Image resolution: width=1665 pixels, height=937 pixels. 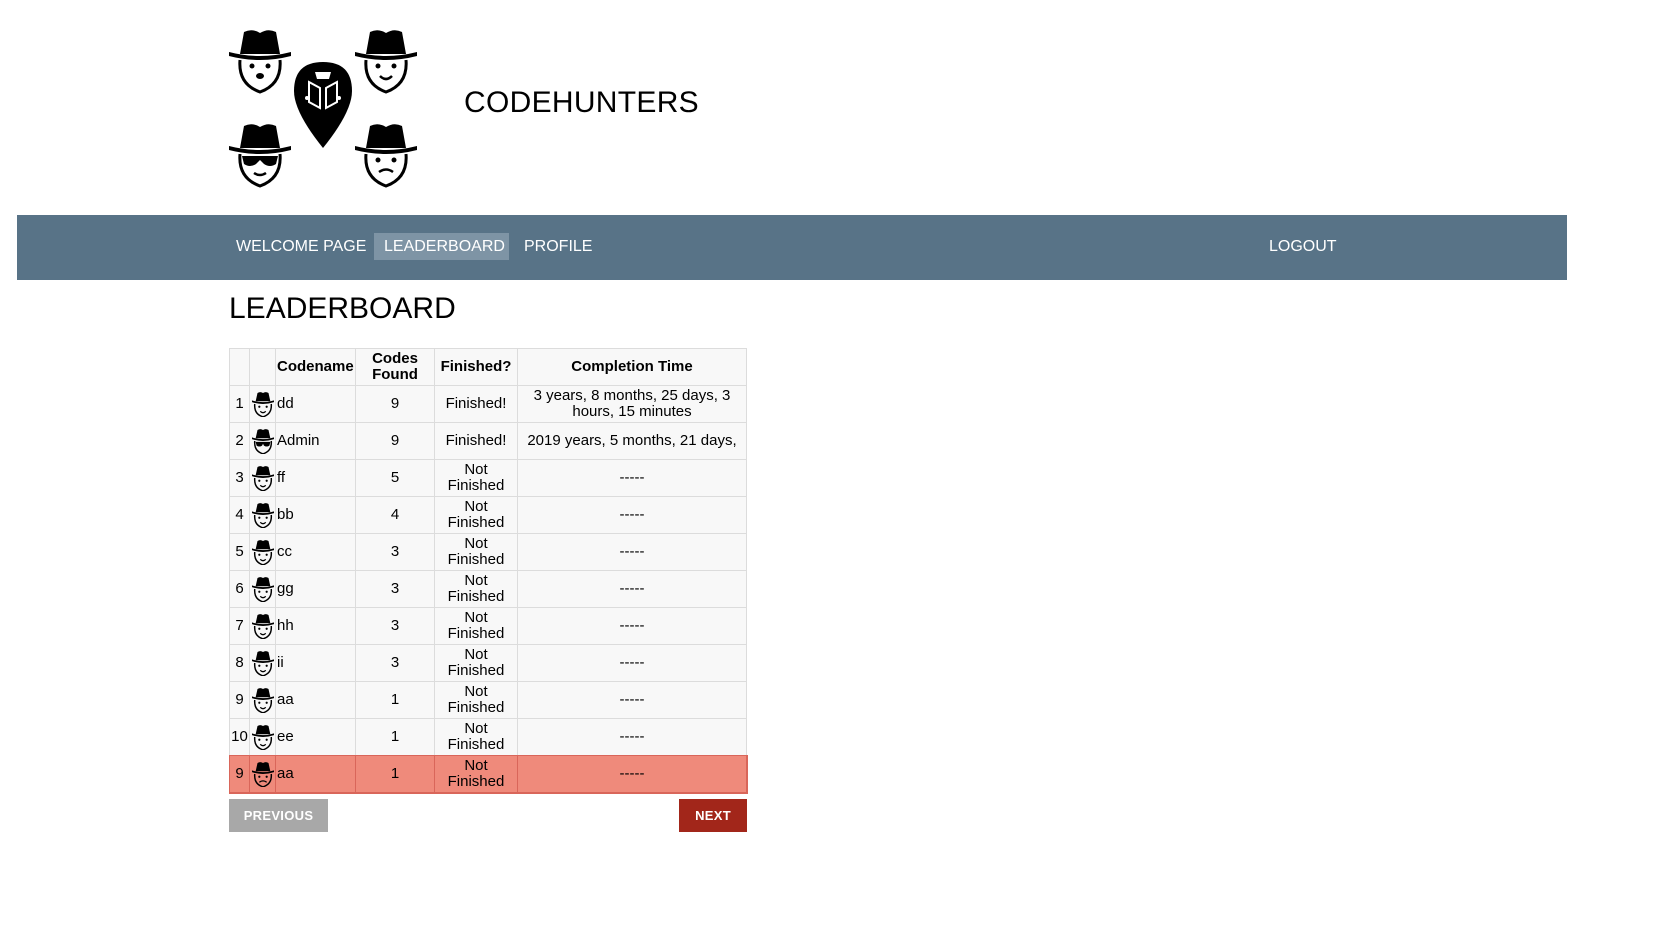 I want to click on rank-cell: 7, so click(x=239, y=626).